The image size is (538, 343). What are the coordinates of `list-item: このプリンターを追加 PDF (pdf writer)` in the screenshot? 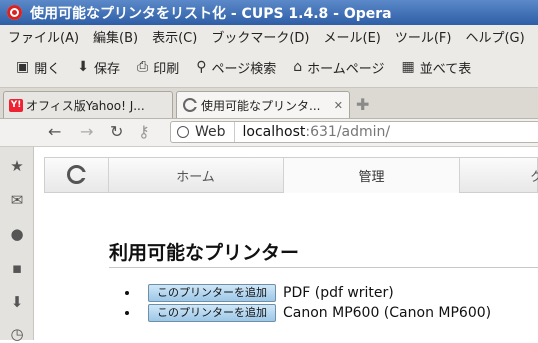 It's located at (308, 293).